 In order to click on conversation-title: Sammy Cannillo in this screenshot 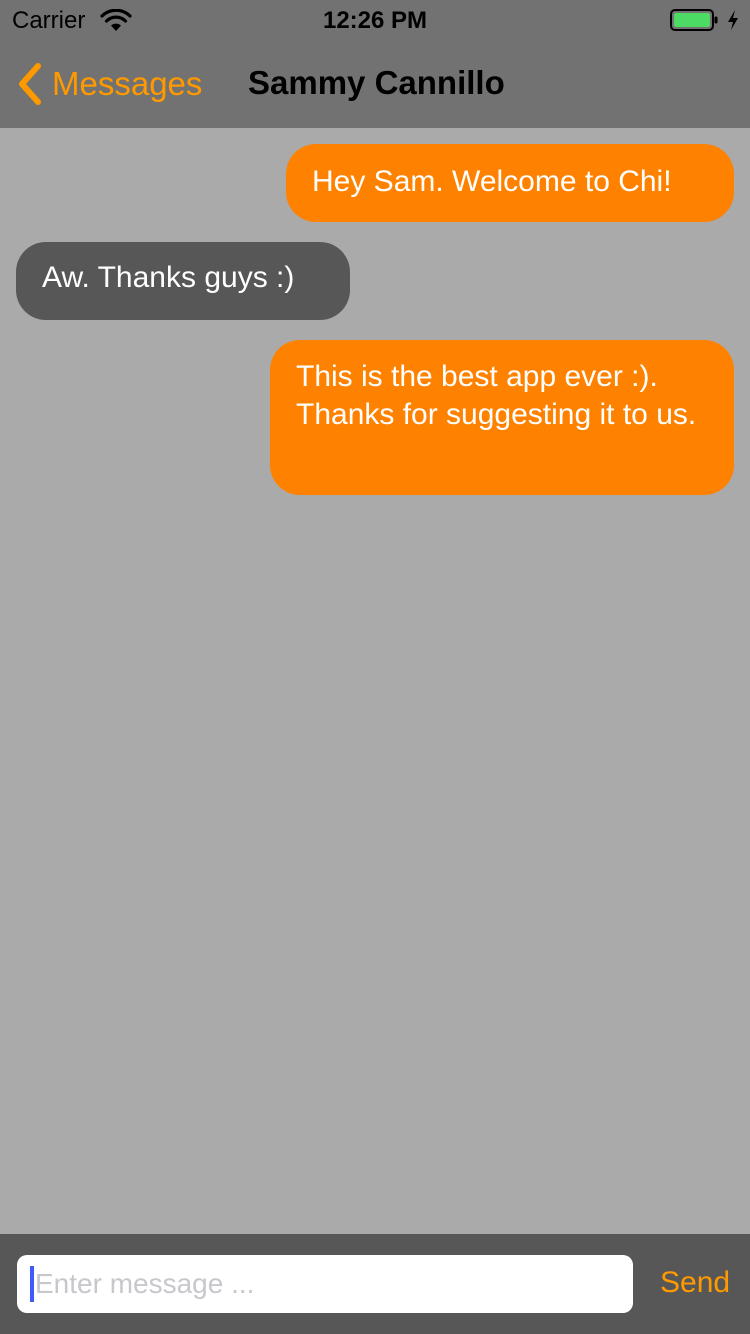, I will do `click(376, 82)`.